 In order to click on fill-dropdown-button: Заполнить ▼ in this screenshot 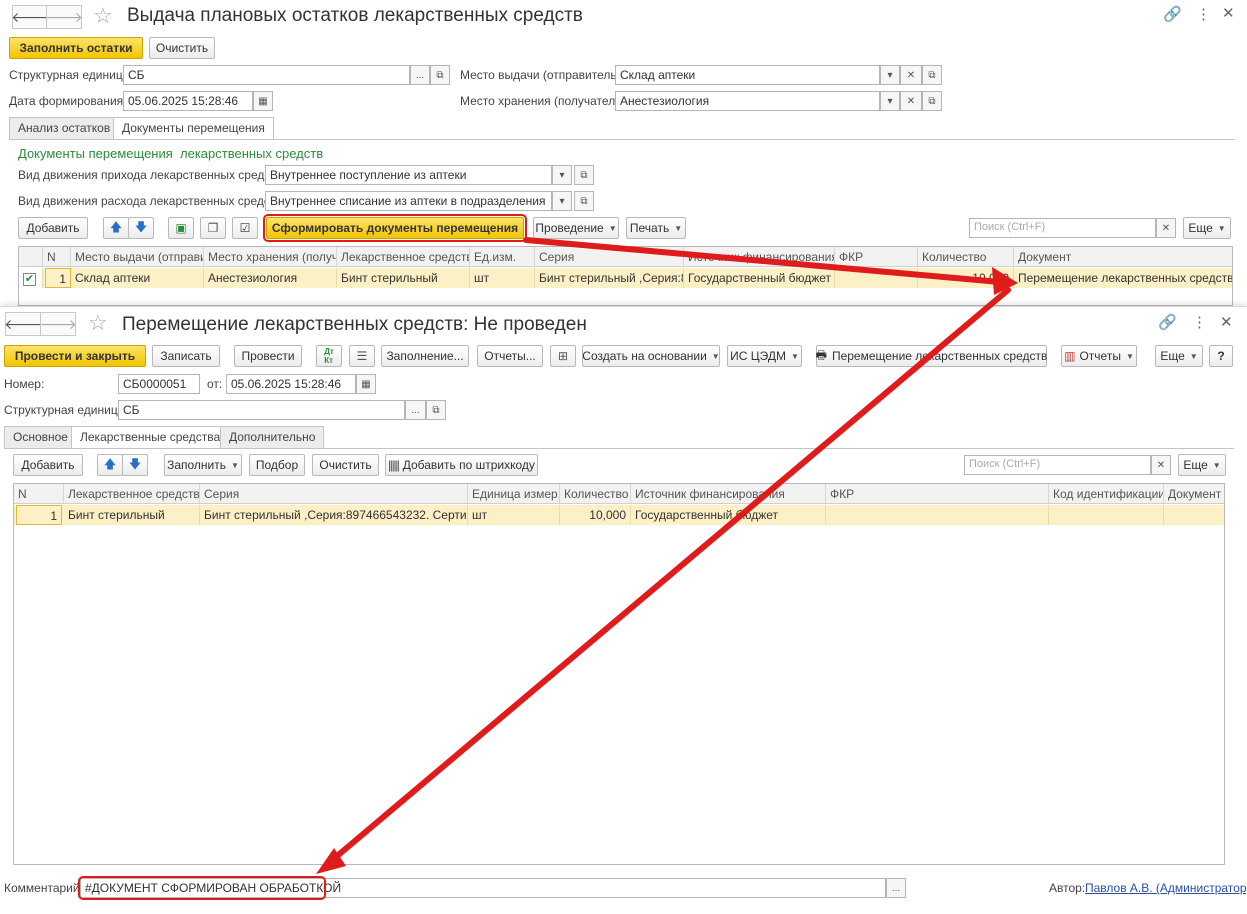, I will do `click(203, 465)`.